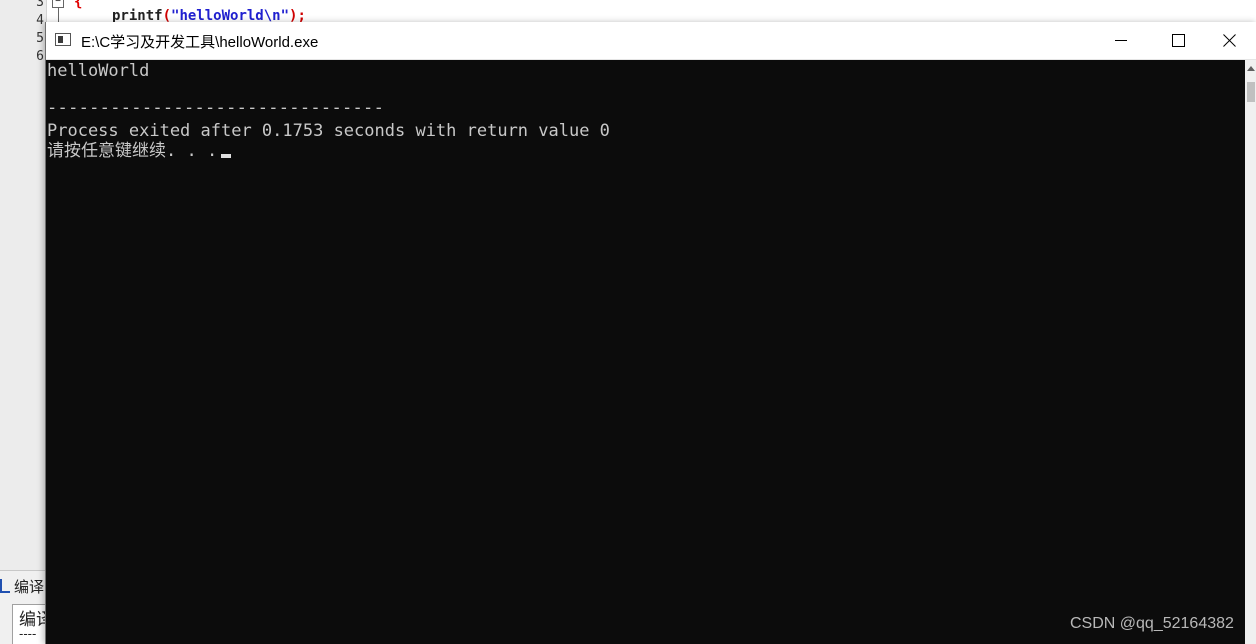  I want to click on scroll-thumb, so click(1251, 92).